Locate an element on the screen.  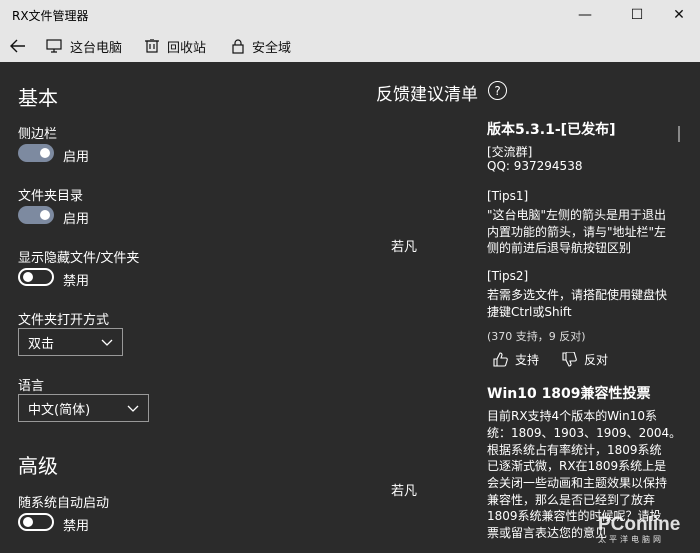
sidebar-toggle is located at coordinates (36, 153).